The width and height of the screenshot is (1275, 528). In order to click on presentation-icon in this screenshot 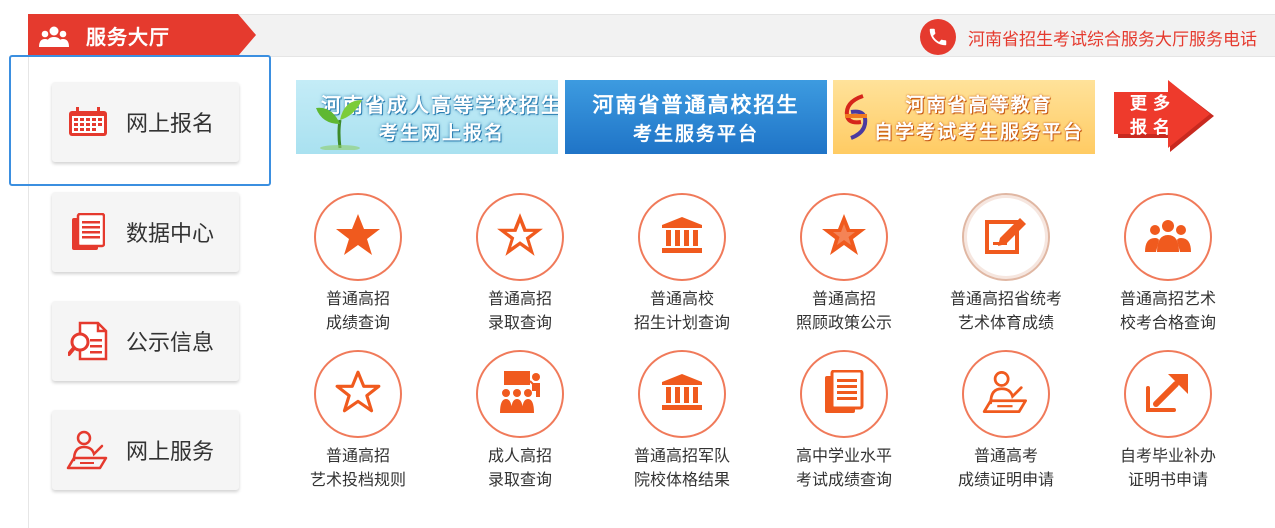, I will do `click(520, 394)`.